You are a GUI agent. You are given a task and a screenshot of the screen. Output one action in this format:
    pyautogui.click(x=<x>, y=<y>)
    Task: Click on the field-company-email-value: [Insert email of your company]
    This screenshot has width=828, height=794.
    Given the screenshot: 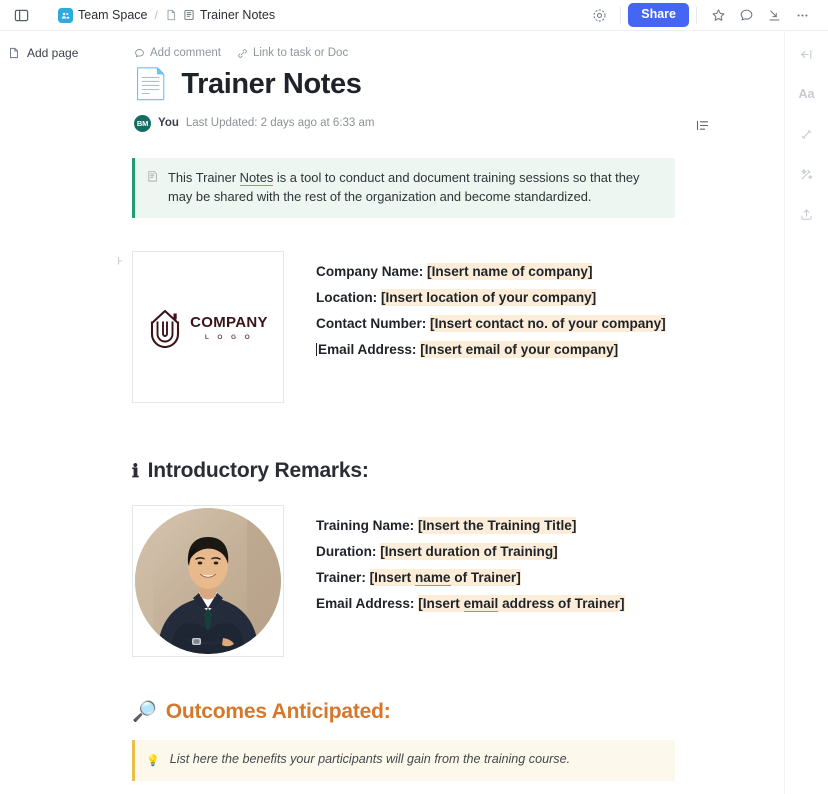 What is the action you would take?
    pyautogui.click(x=519, y=350)
    